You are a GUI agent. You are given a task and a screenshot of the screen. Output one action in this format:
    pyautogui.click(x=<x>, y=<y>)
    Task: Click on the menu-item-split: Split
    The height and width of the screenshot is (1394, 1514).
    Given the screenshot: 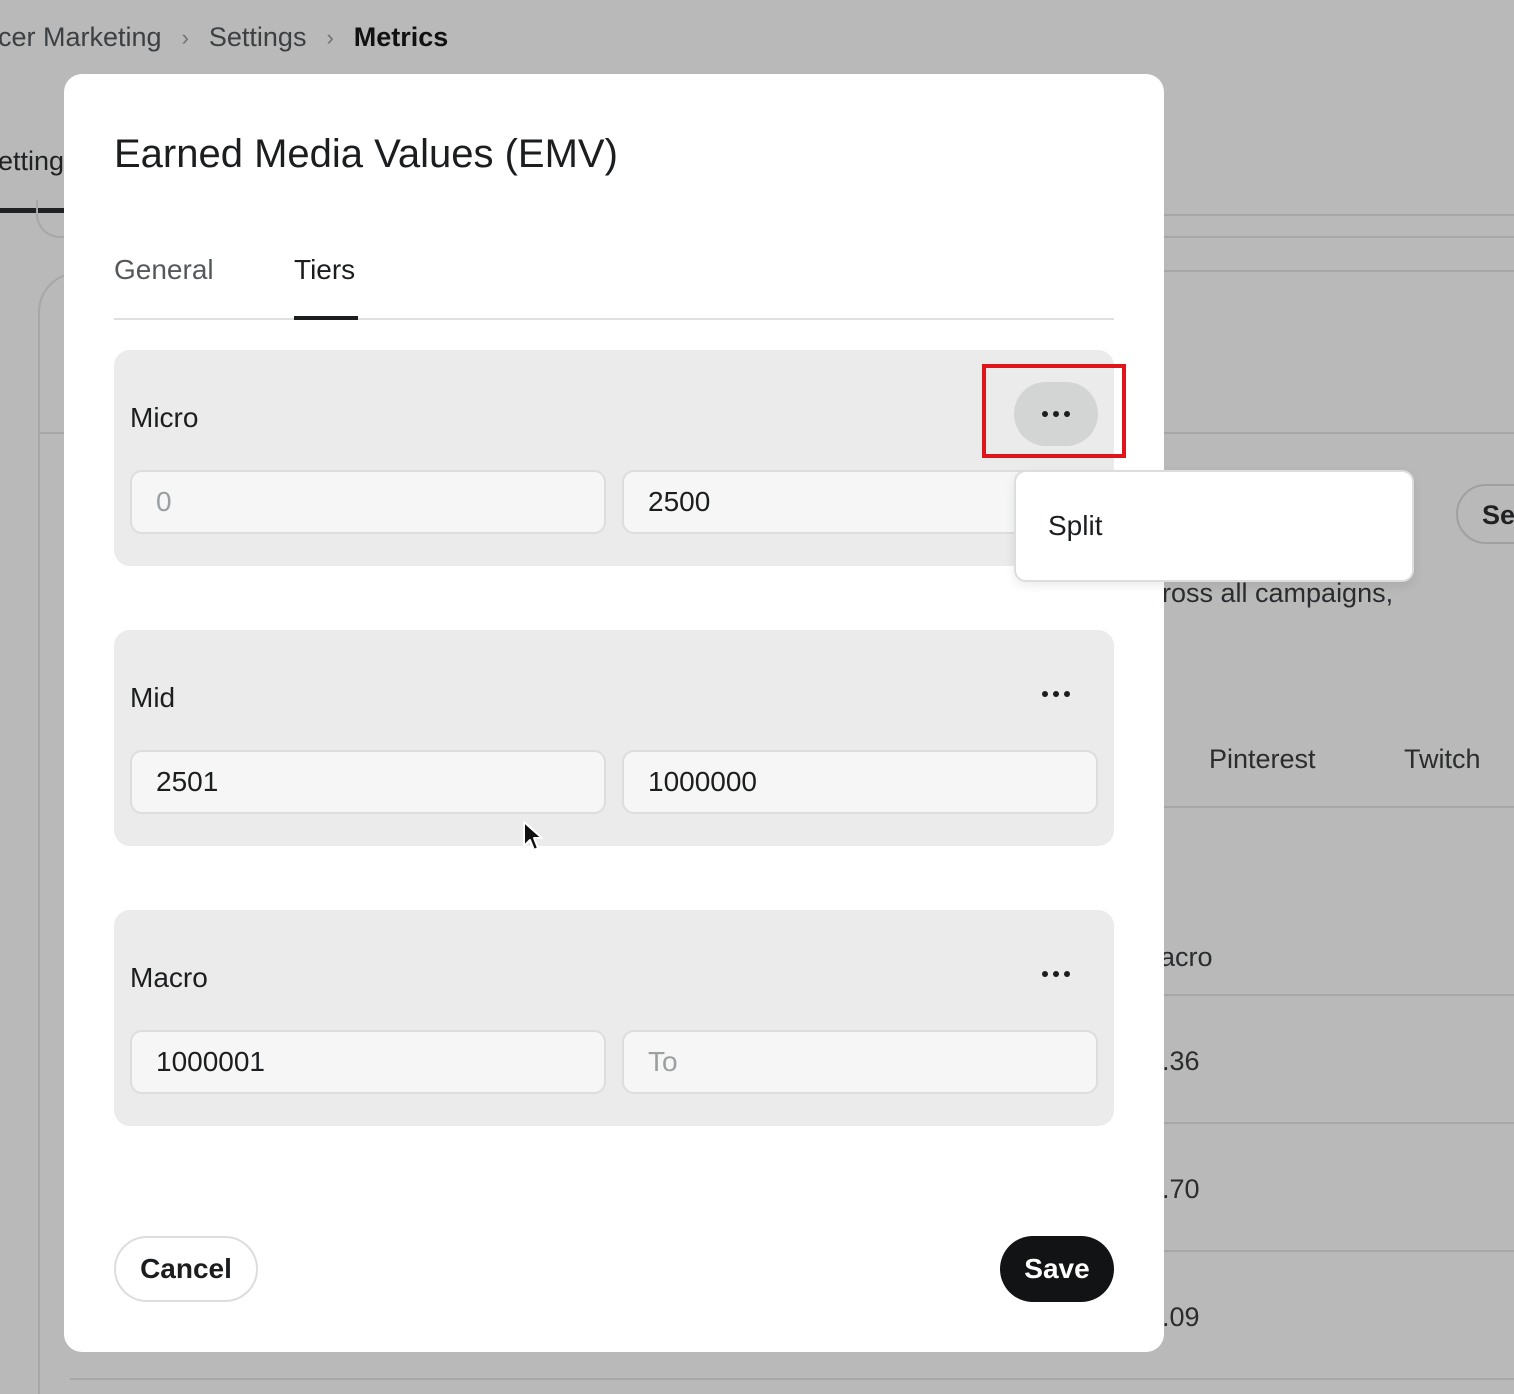 What is the action you would take?
    pyautogui.click(x=1075, y=526)
    